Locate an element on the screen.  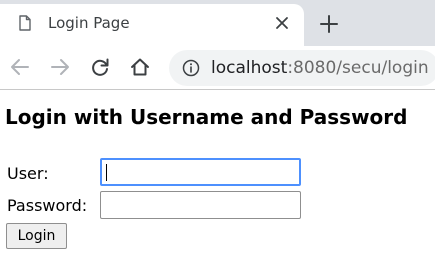
page-title: Login with Username and Password is located at coordinates (206, 117).